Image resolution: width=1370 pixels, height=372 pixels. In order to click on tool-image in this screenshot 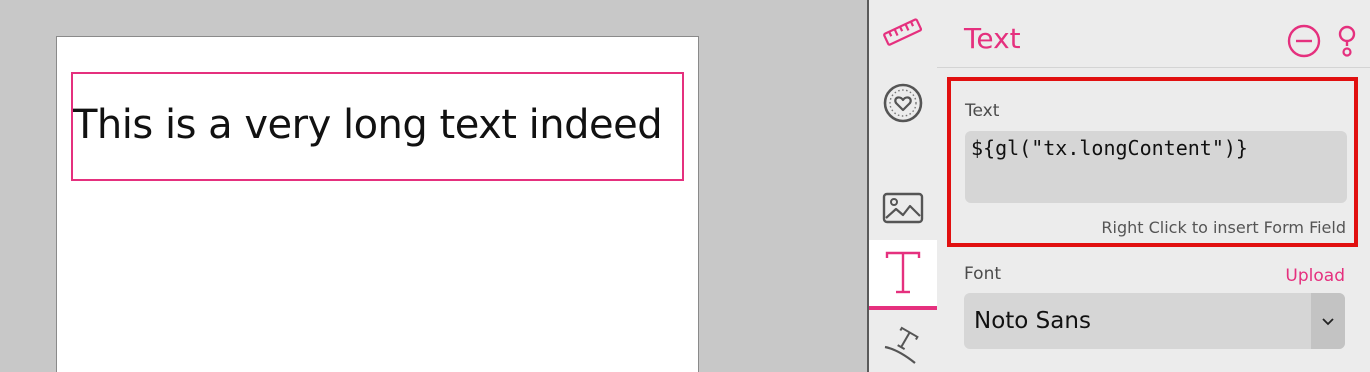, I will do `click(903, 208)`.